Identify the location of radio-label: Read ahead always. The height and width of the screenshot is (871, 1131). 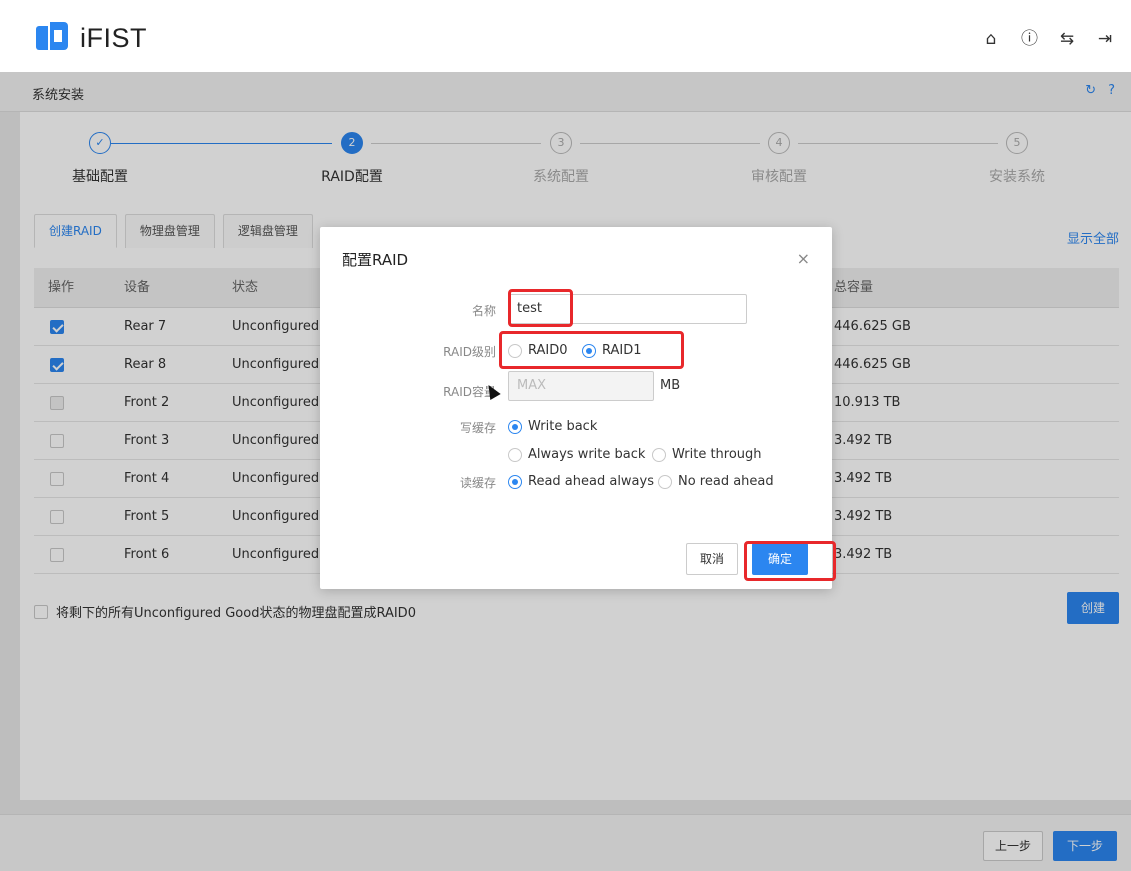
(591, 481).